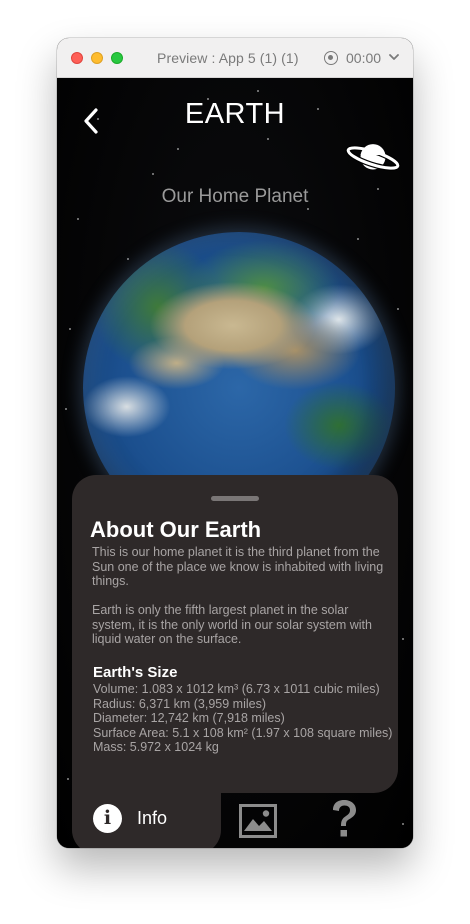 Image resolution: width=470 pixels, height=924 pixels. Describe the element at coordinates (189, 718) in the screenshot. I see `size-stat-diameter: Diameter: 12,742 km (7,918 miles)` at that location.